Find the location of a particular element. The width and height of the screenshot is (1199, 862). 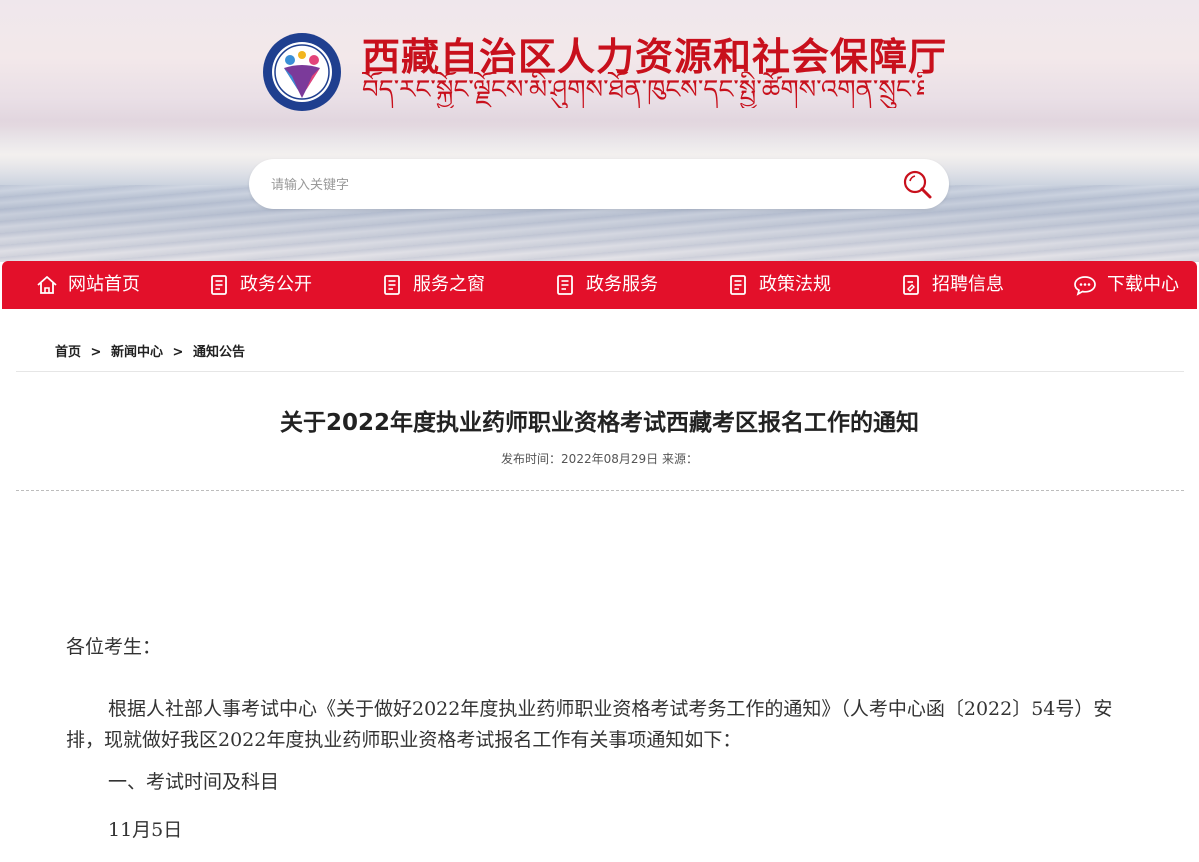

nav-label: 服务之窗 is located at coordinates (449, 284).